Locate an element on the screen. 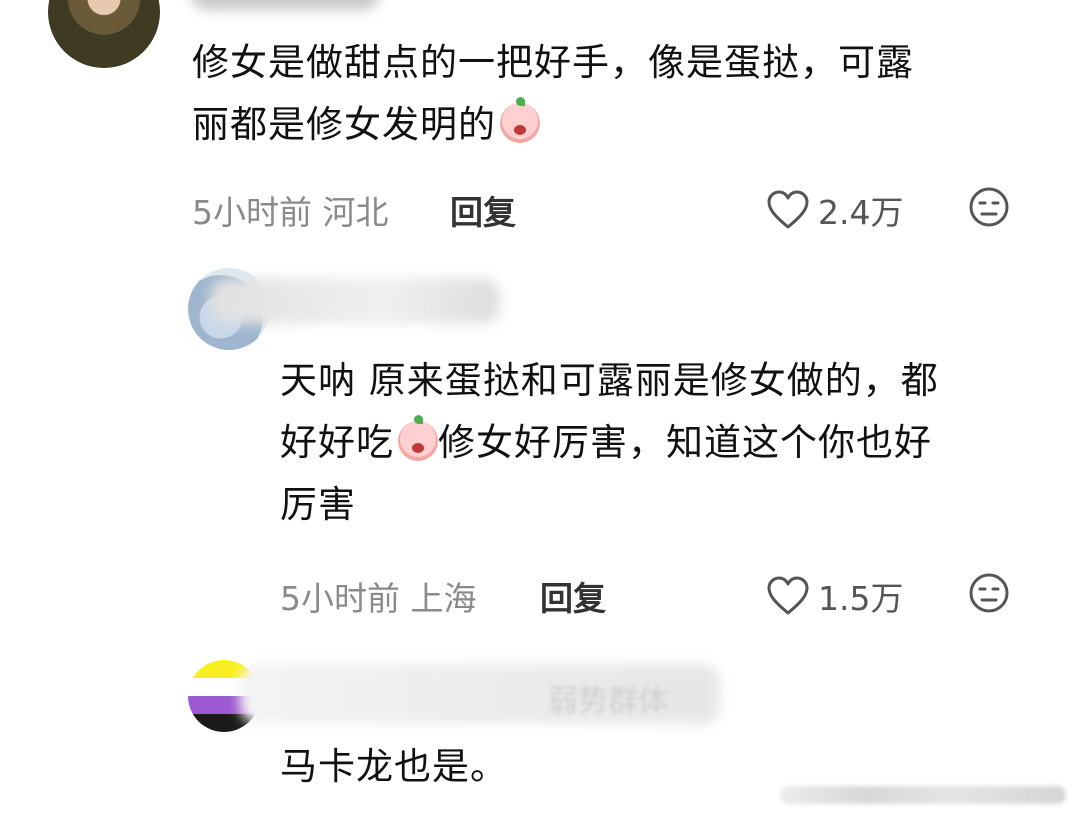  comment-line: 厉害 is located at coordinates (318, 504).